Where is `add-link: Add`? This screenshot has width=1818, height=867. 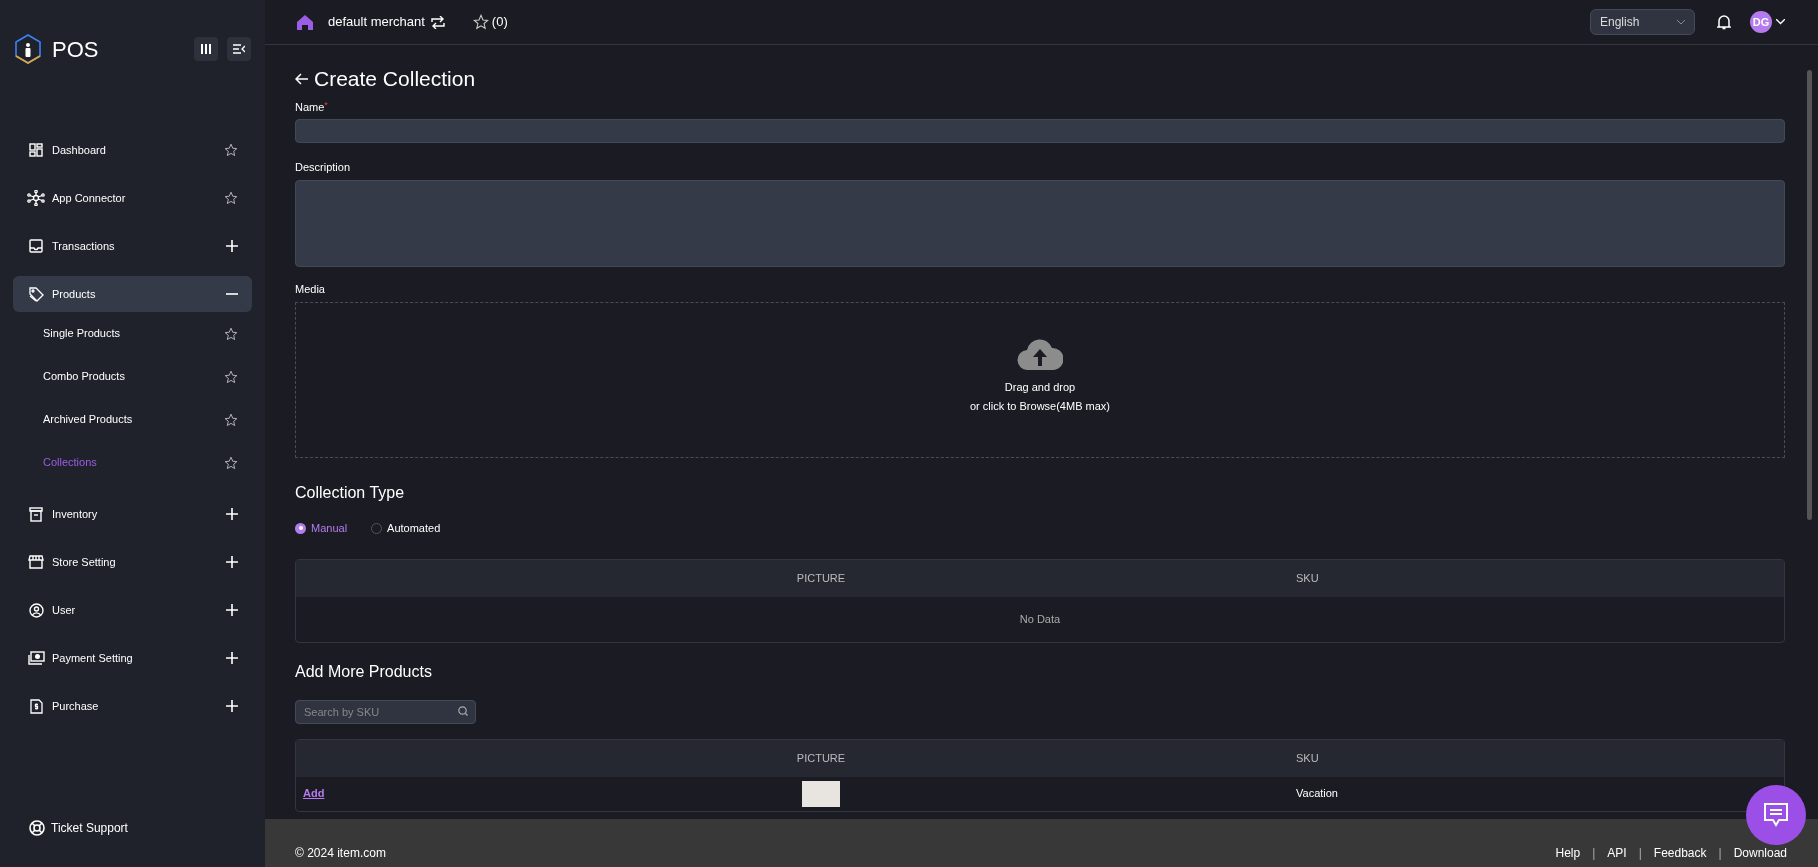
add-link: Add is located at coordinates (496, 793).